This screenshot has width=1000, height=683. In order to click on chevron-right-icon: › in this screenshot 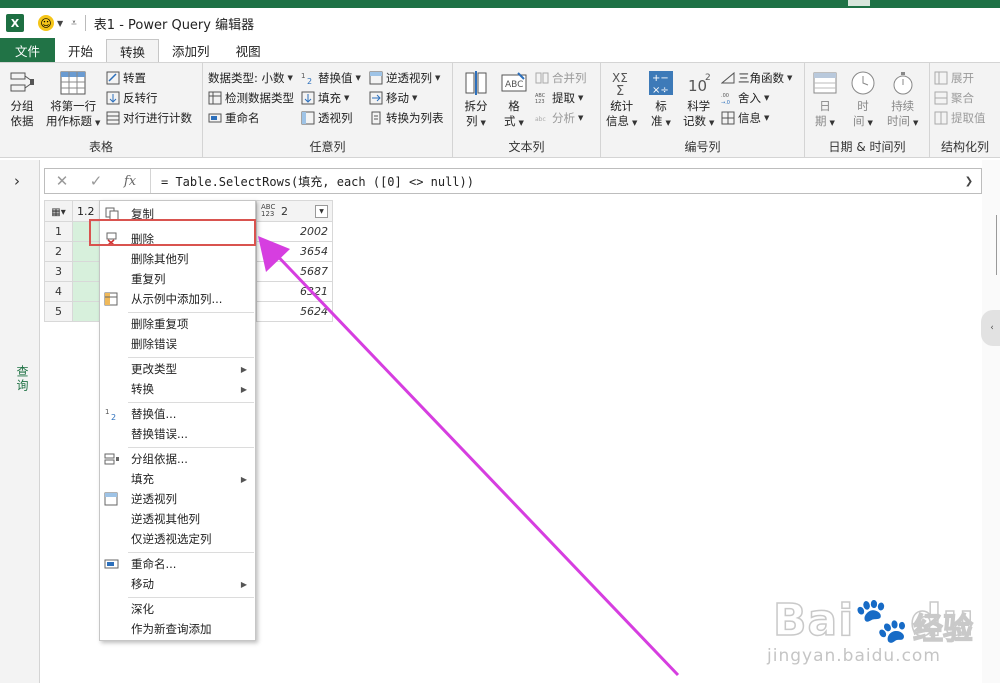, I will do `click(17, 181)`.